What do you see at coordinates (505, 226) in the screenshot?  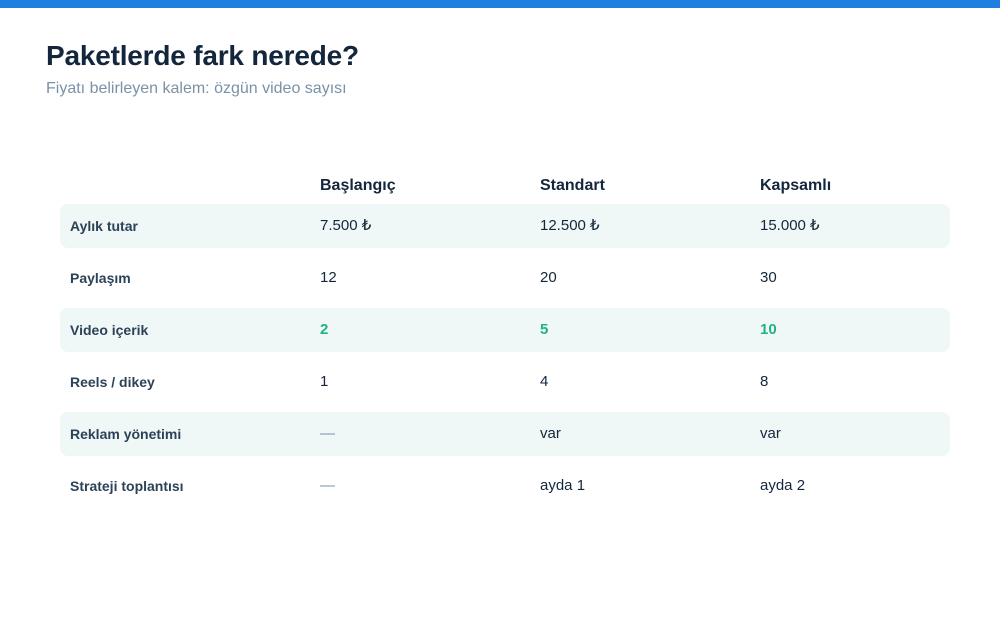 I see `table-row-aylik-tutar: Aylık tutar 7.500 ₺ 12.500 ₺ 15.000 ₺` at bounding box center [505, 226].